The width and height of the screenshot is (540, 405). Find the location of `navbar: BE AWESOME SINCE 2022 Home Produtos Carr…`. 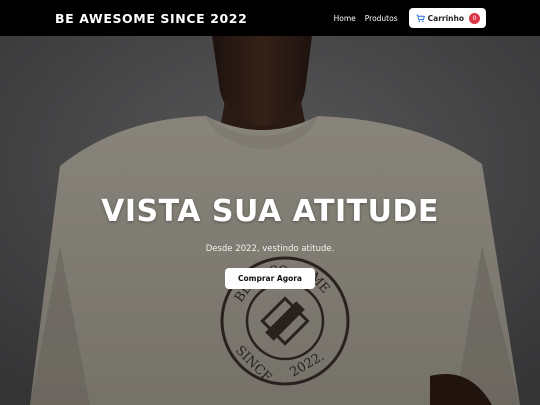

navbar: BE AWESOME SINCE 2022 Home Produtos Carr… is located at coordinates (270, 18).